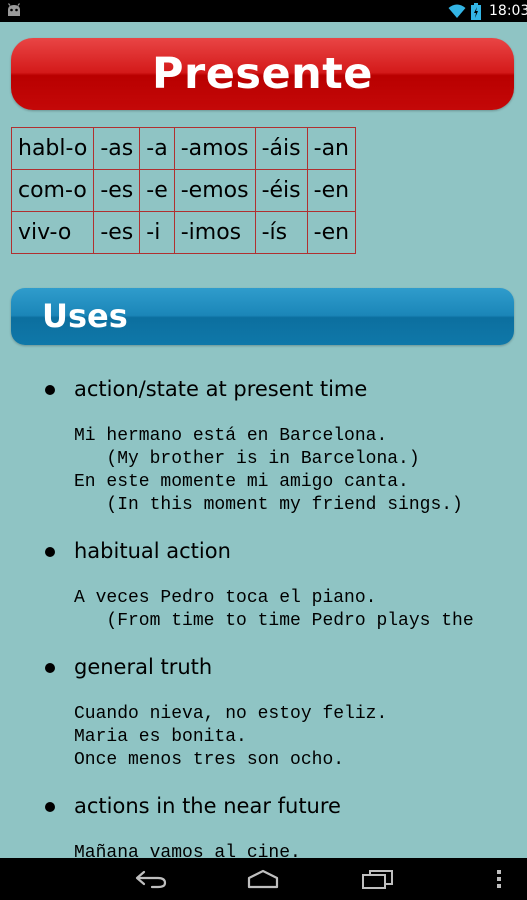  I want to click on table-cell: -amos, so click(214, 148).